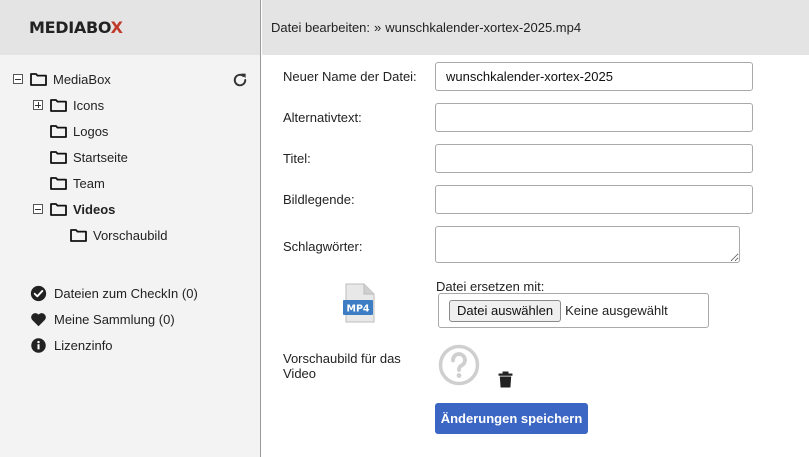 The height and width of the screenshot is (457, 809). I want to click on tree-item-logos: Logos, so click(79, 131).